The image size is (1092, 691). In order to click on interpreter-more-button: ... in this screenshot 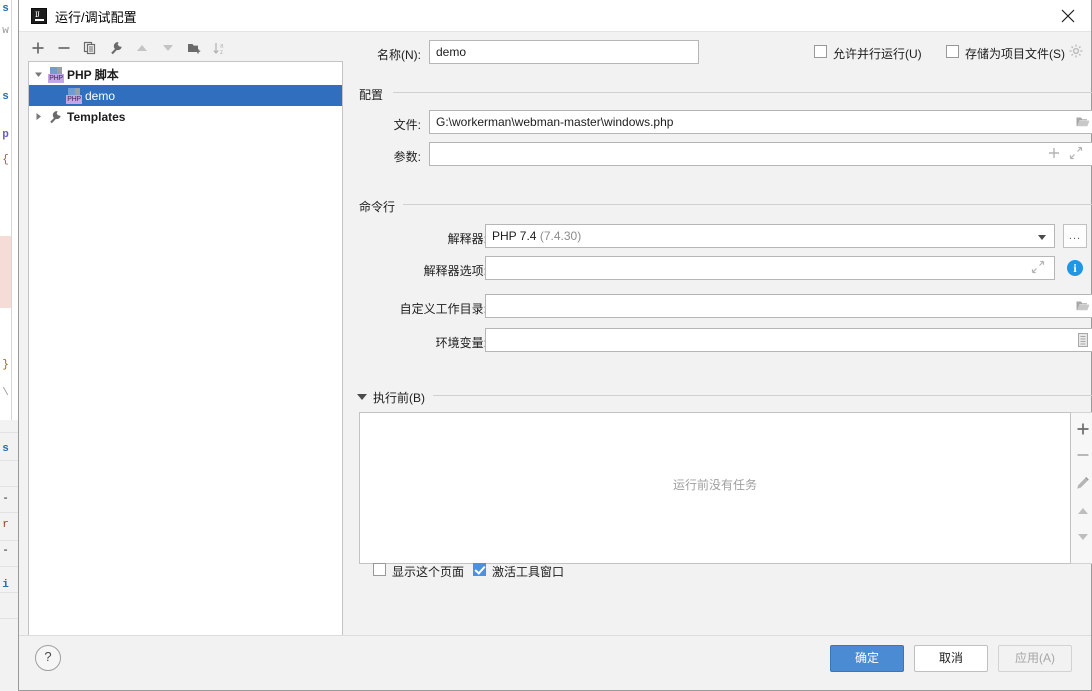, I will do `click(1075, 236)`.